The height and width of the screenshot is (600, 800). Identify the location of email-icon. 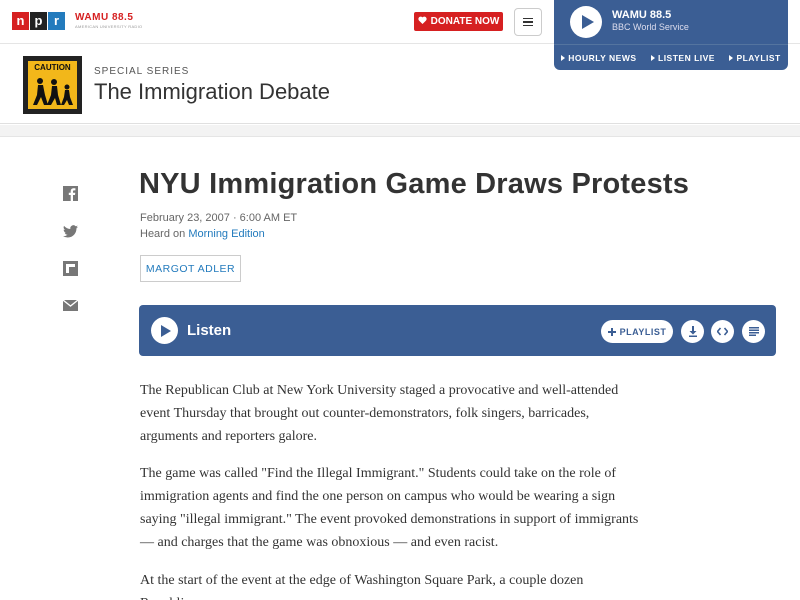
(70, 305).